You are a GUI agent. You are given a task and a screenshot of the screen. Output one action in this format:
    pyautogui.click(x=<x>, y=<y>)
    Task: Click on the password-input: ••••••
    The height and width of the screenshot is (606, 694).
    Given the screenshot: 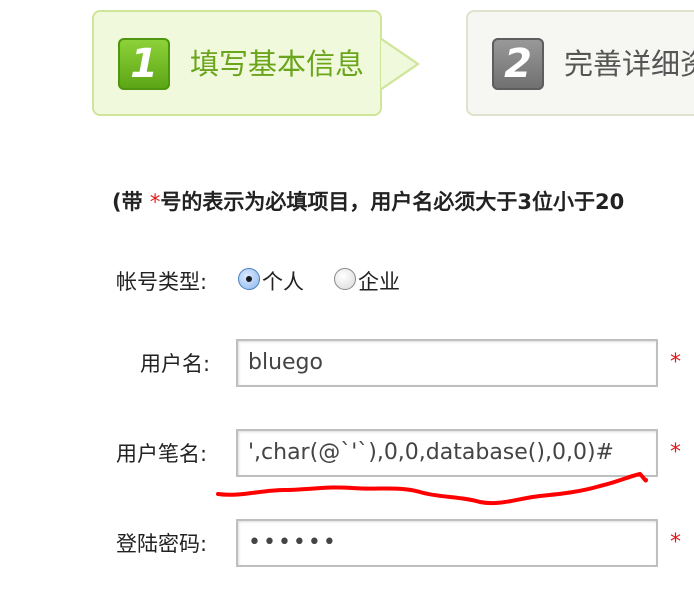 What is the action you would take?
    pyautogui.click(x=447, y=543)
    